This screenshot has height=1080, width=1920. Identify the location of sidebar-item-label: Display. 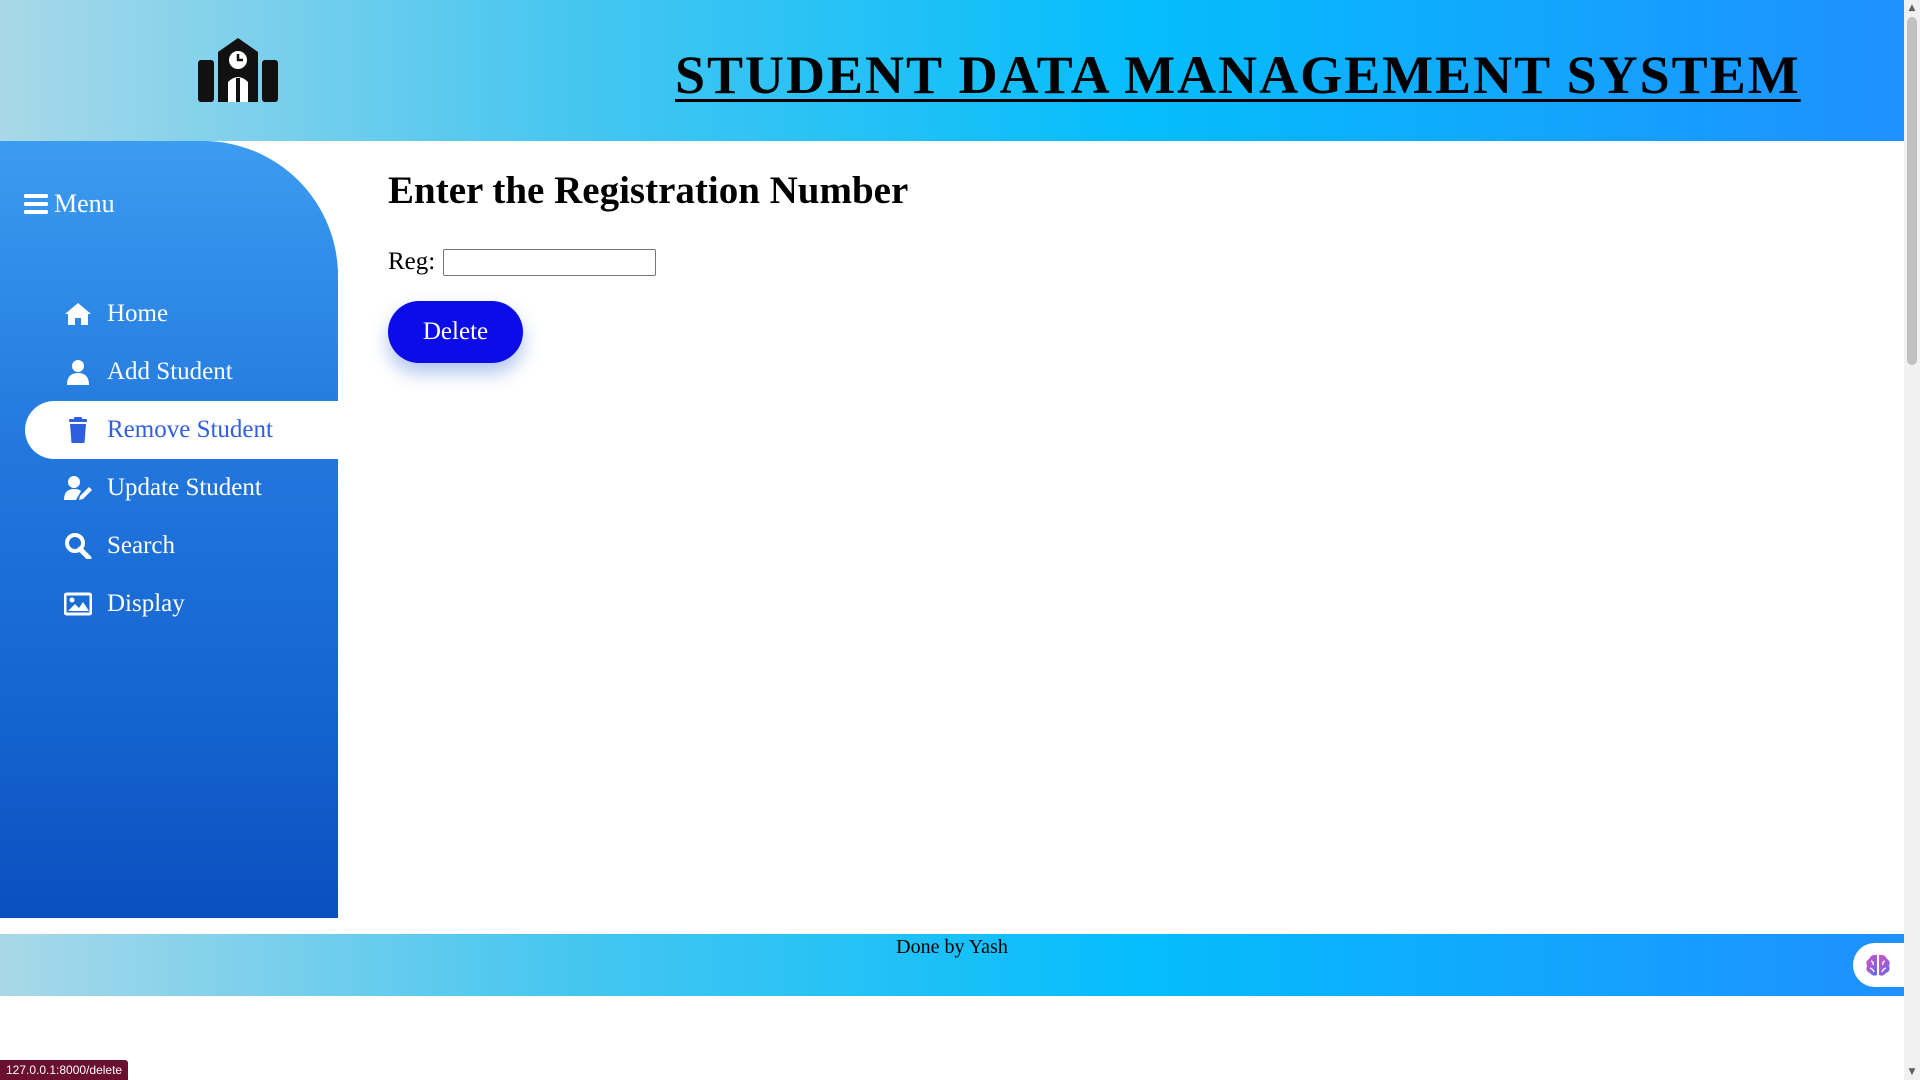
(146, 603).